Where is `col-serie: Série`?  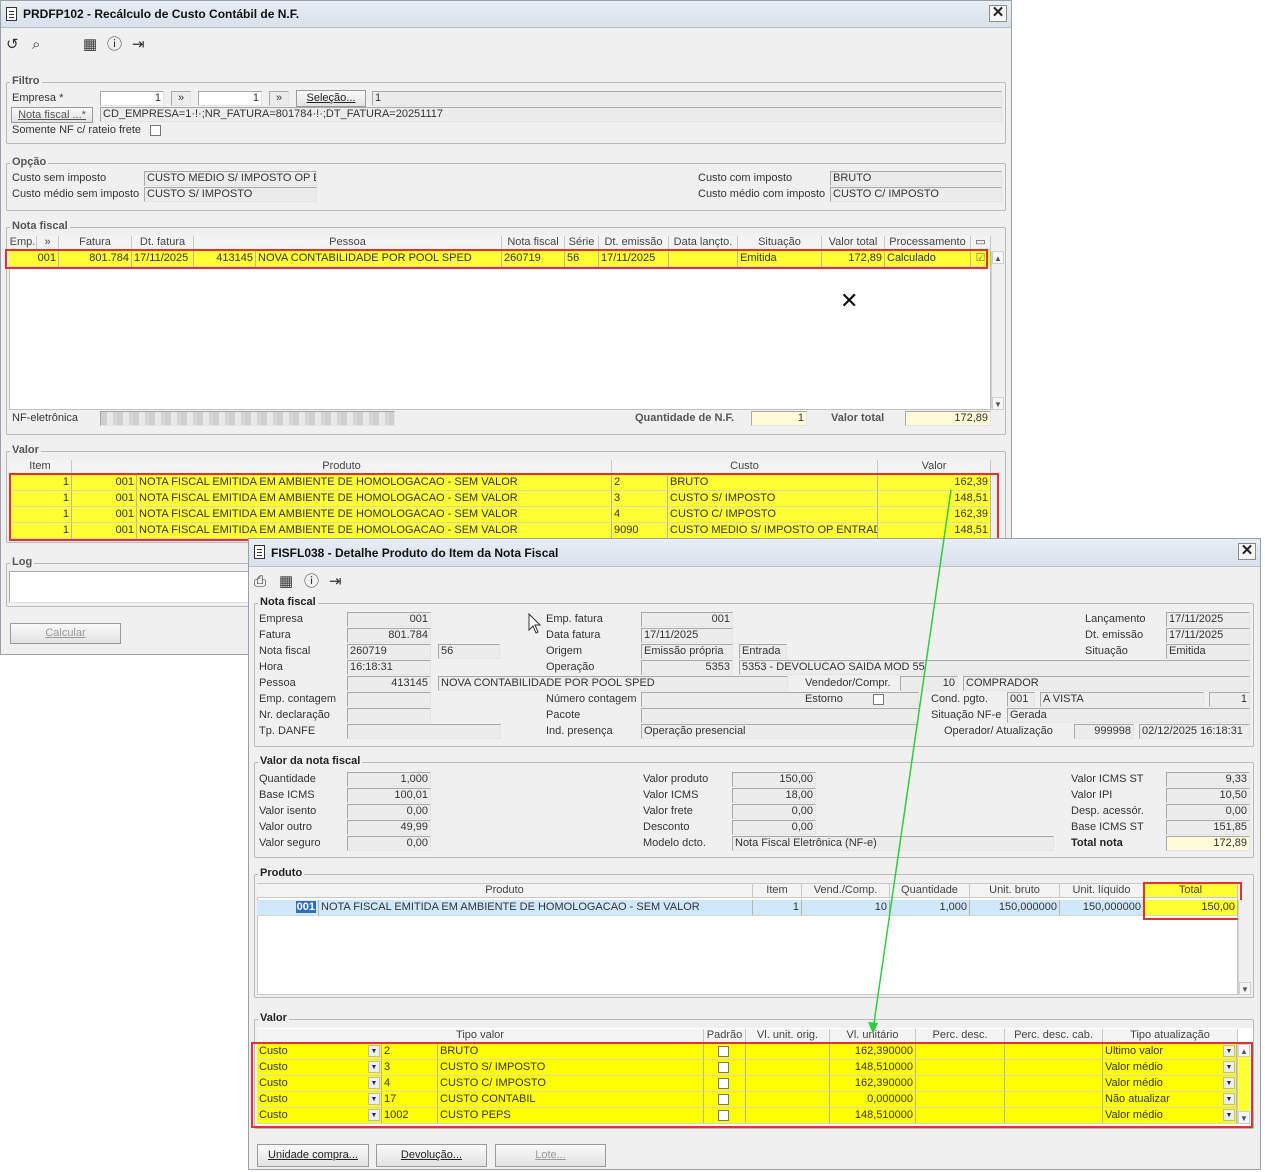
col-serie: Série is located at coordinates (582, 242).